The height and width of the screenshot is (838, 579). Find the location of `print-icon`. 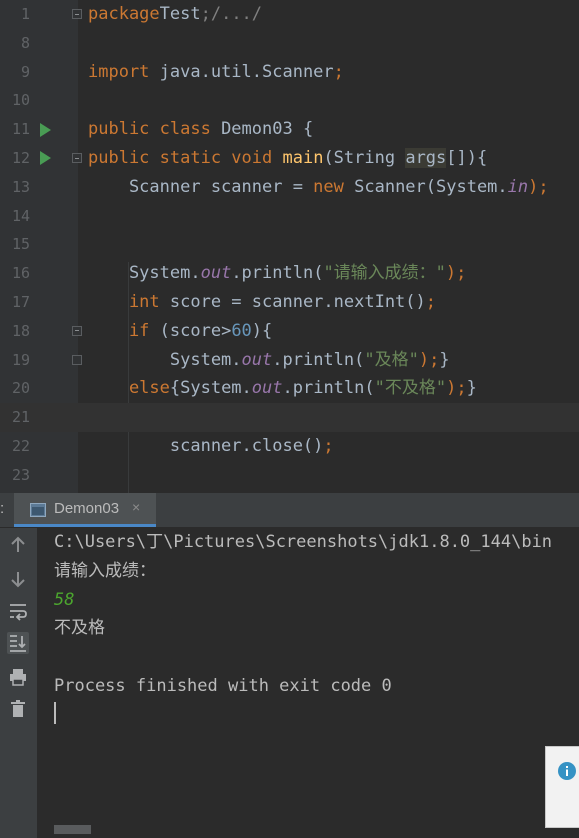

print-icon is located at coordinates (18, 677).